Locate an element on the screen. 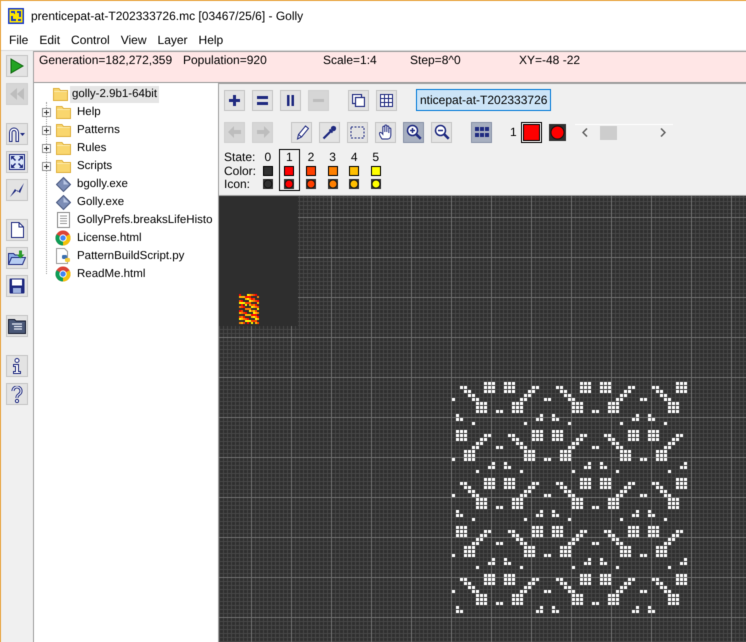  state-number: 2 is located at coordinates (311, 157).